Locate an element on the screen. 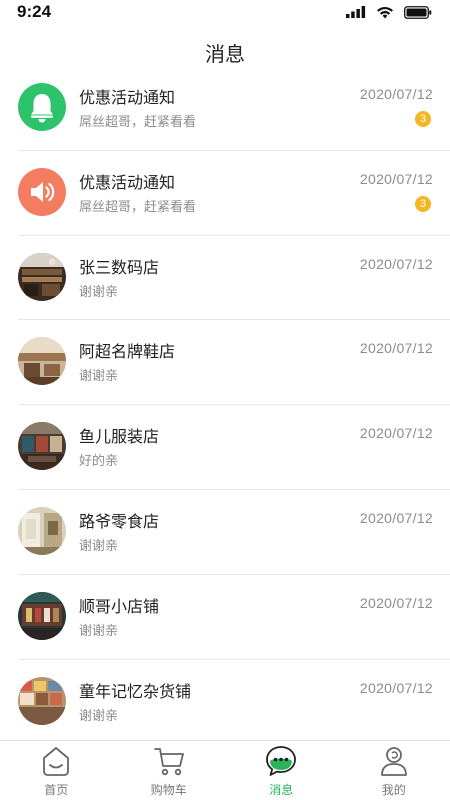  tab-profile: 我的 is located at coordinates (394, 770).